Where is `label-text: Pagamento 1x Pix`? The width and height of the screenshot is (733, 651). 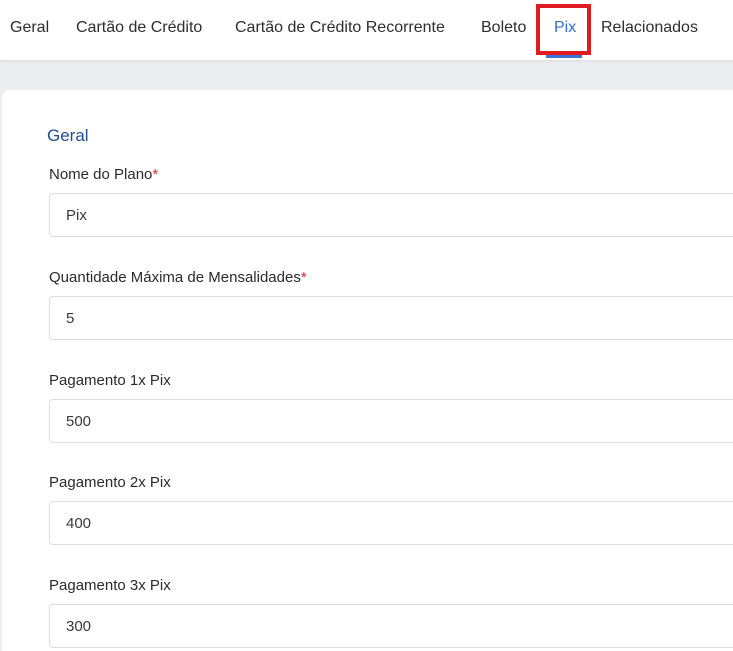
label-text: Pagamento 1x Pix is located at coordinates (110, 380).